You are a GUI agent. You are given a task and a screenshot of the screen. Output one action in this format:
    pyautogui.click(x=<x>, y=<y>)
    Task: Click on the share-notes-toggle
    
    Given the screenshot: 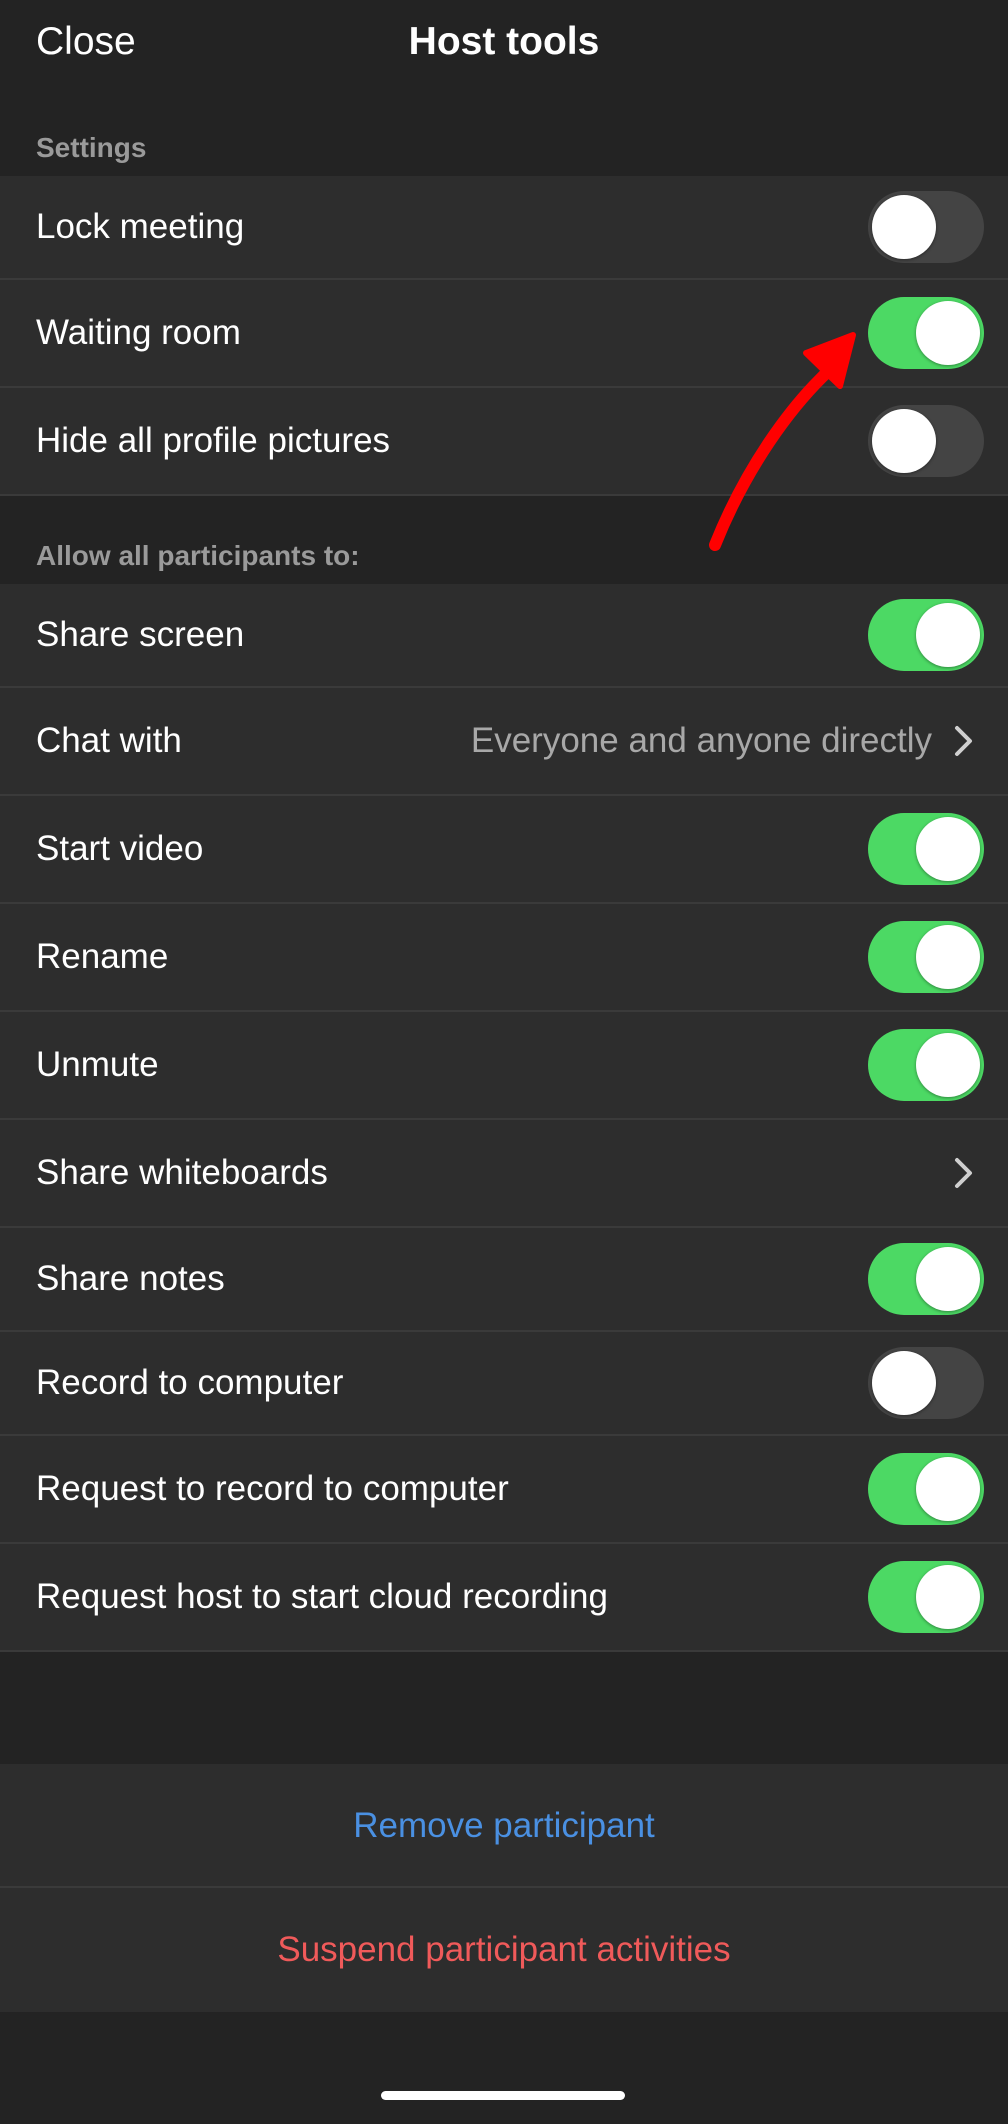 What is the action you would take?
    pyautogui.click(x=926, y=1279)
    